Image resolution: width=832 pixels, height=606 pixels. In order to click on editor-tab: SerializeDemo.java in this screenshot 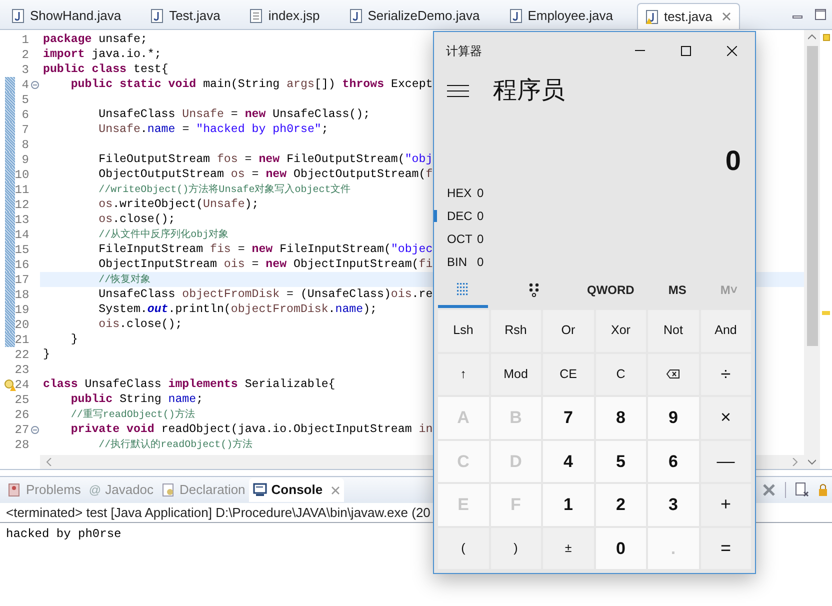, I will do `click(420, 16)`.